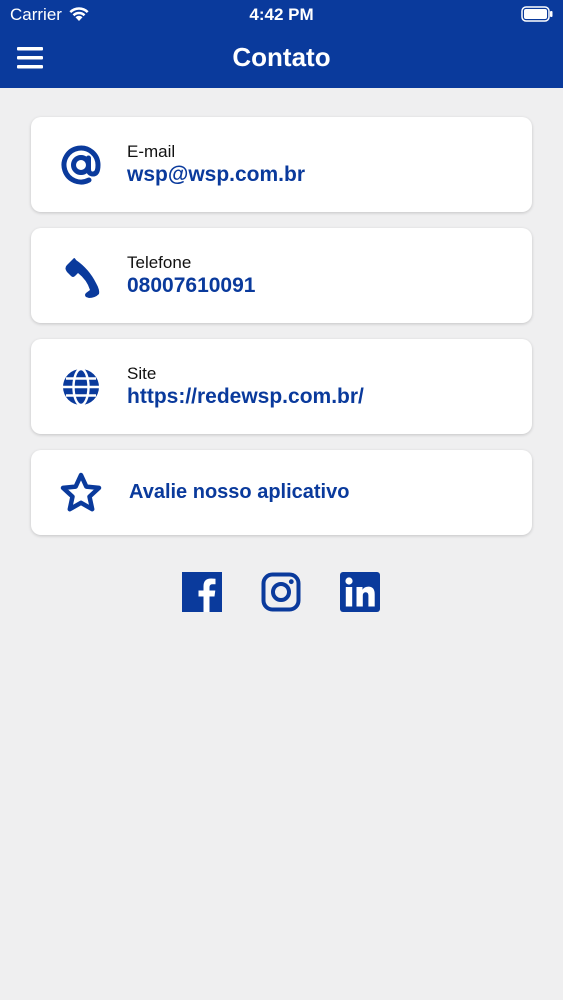 This screenshot has width=563, height=1000. Describe the element at coordinates (216, 175) in the screenshot. I see `email-value: wsp@wsp.com.br` at that location.